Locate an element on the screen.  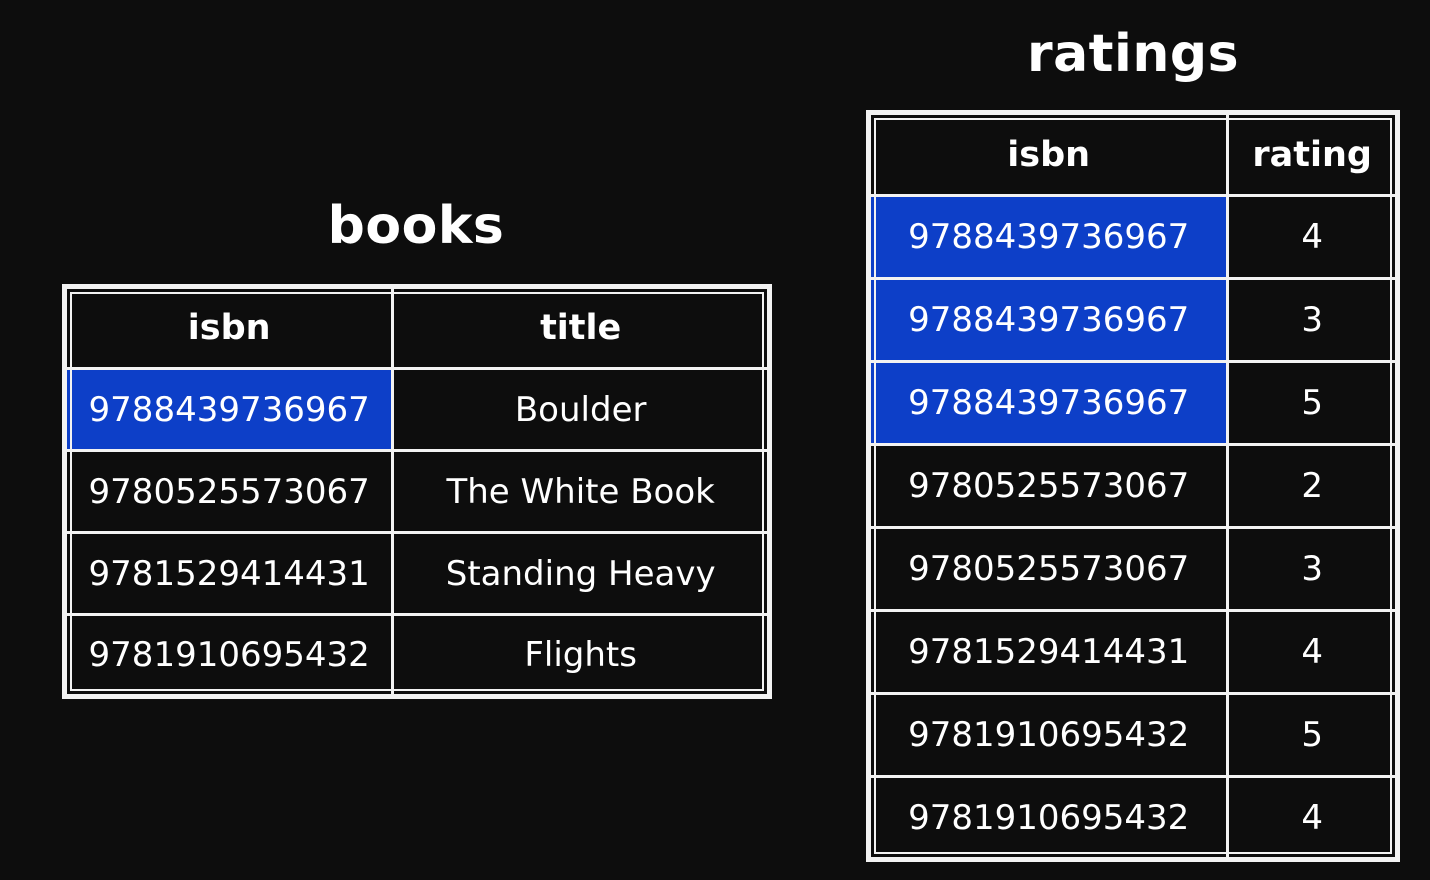
table-row: 9788439736967 4 is located at coordinates (1132, 237).